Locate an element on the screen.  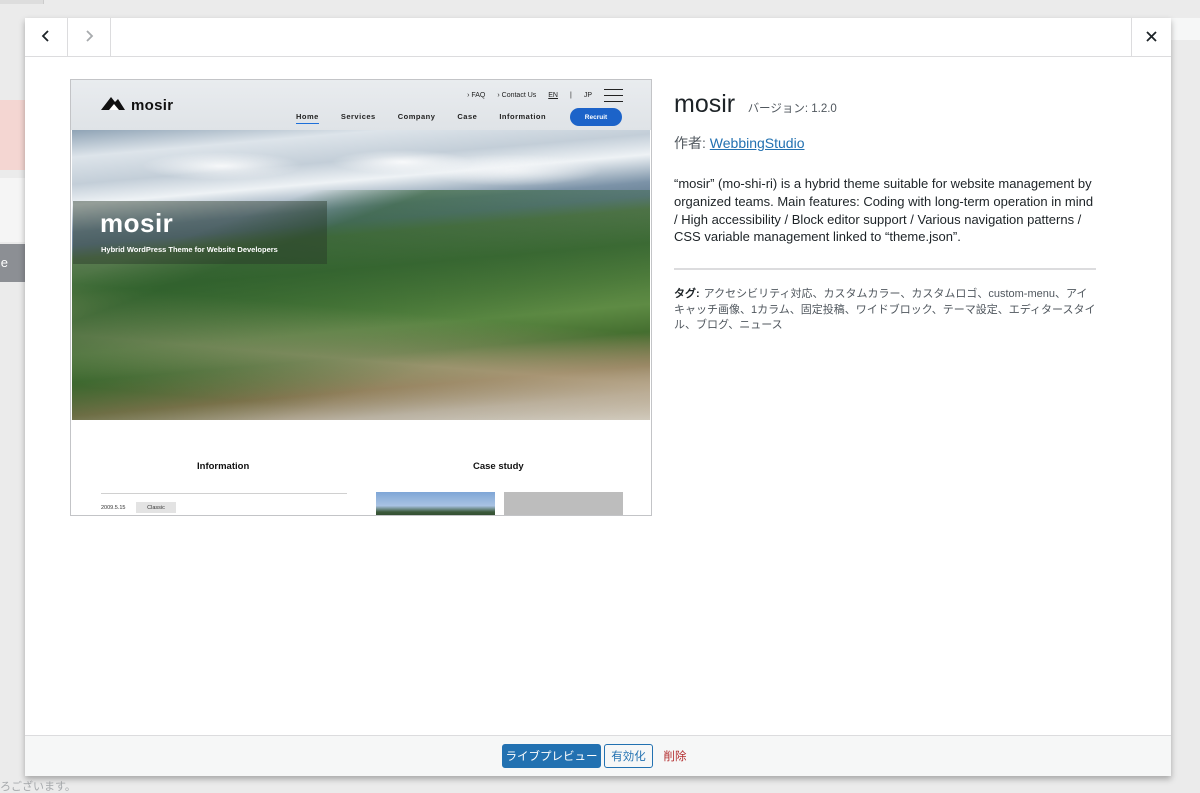
screenshot-logo-text: mosir is located at coordinates (152, 105).